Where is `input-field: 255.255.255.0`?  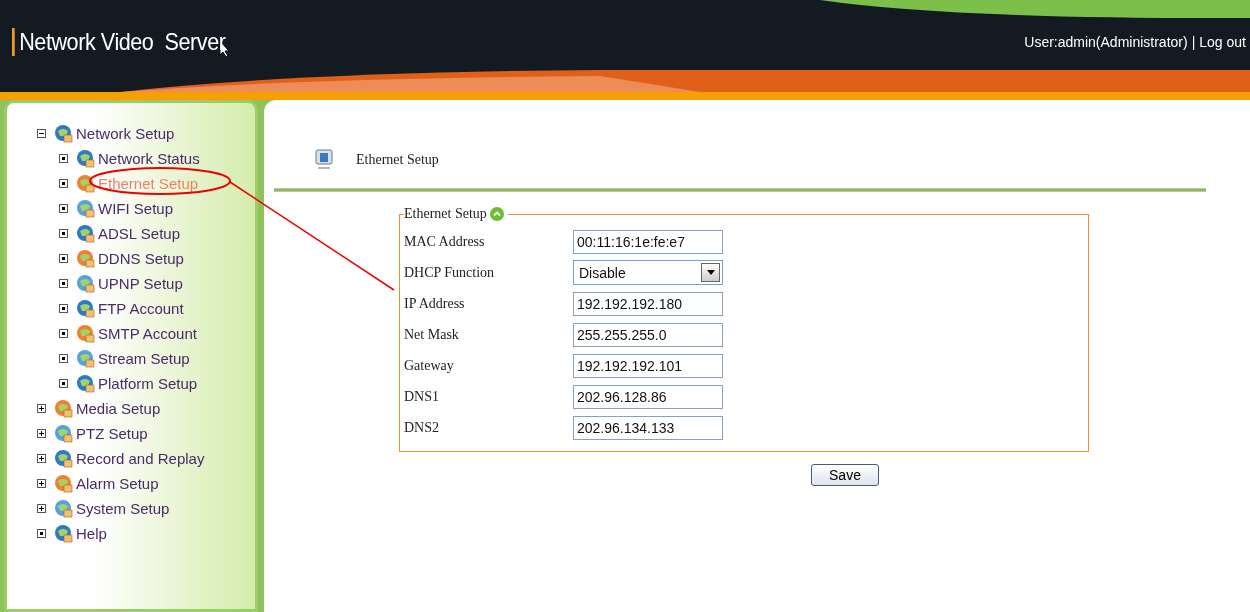
input-field: 255.255.255.0 is located at coordinates (648, 334).